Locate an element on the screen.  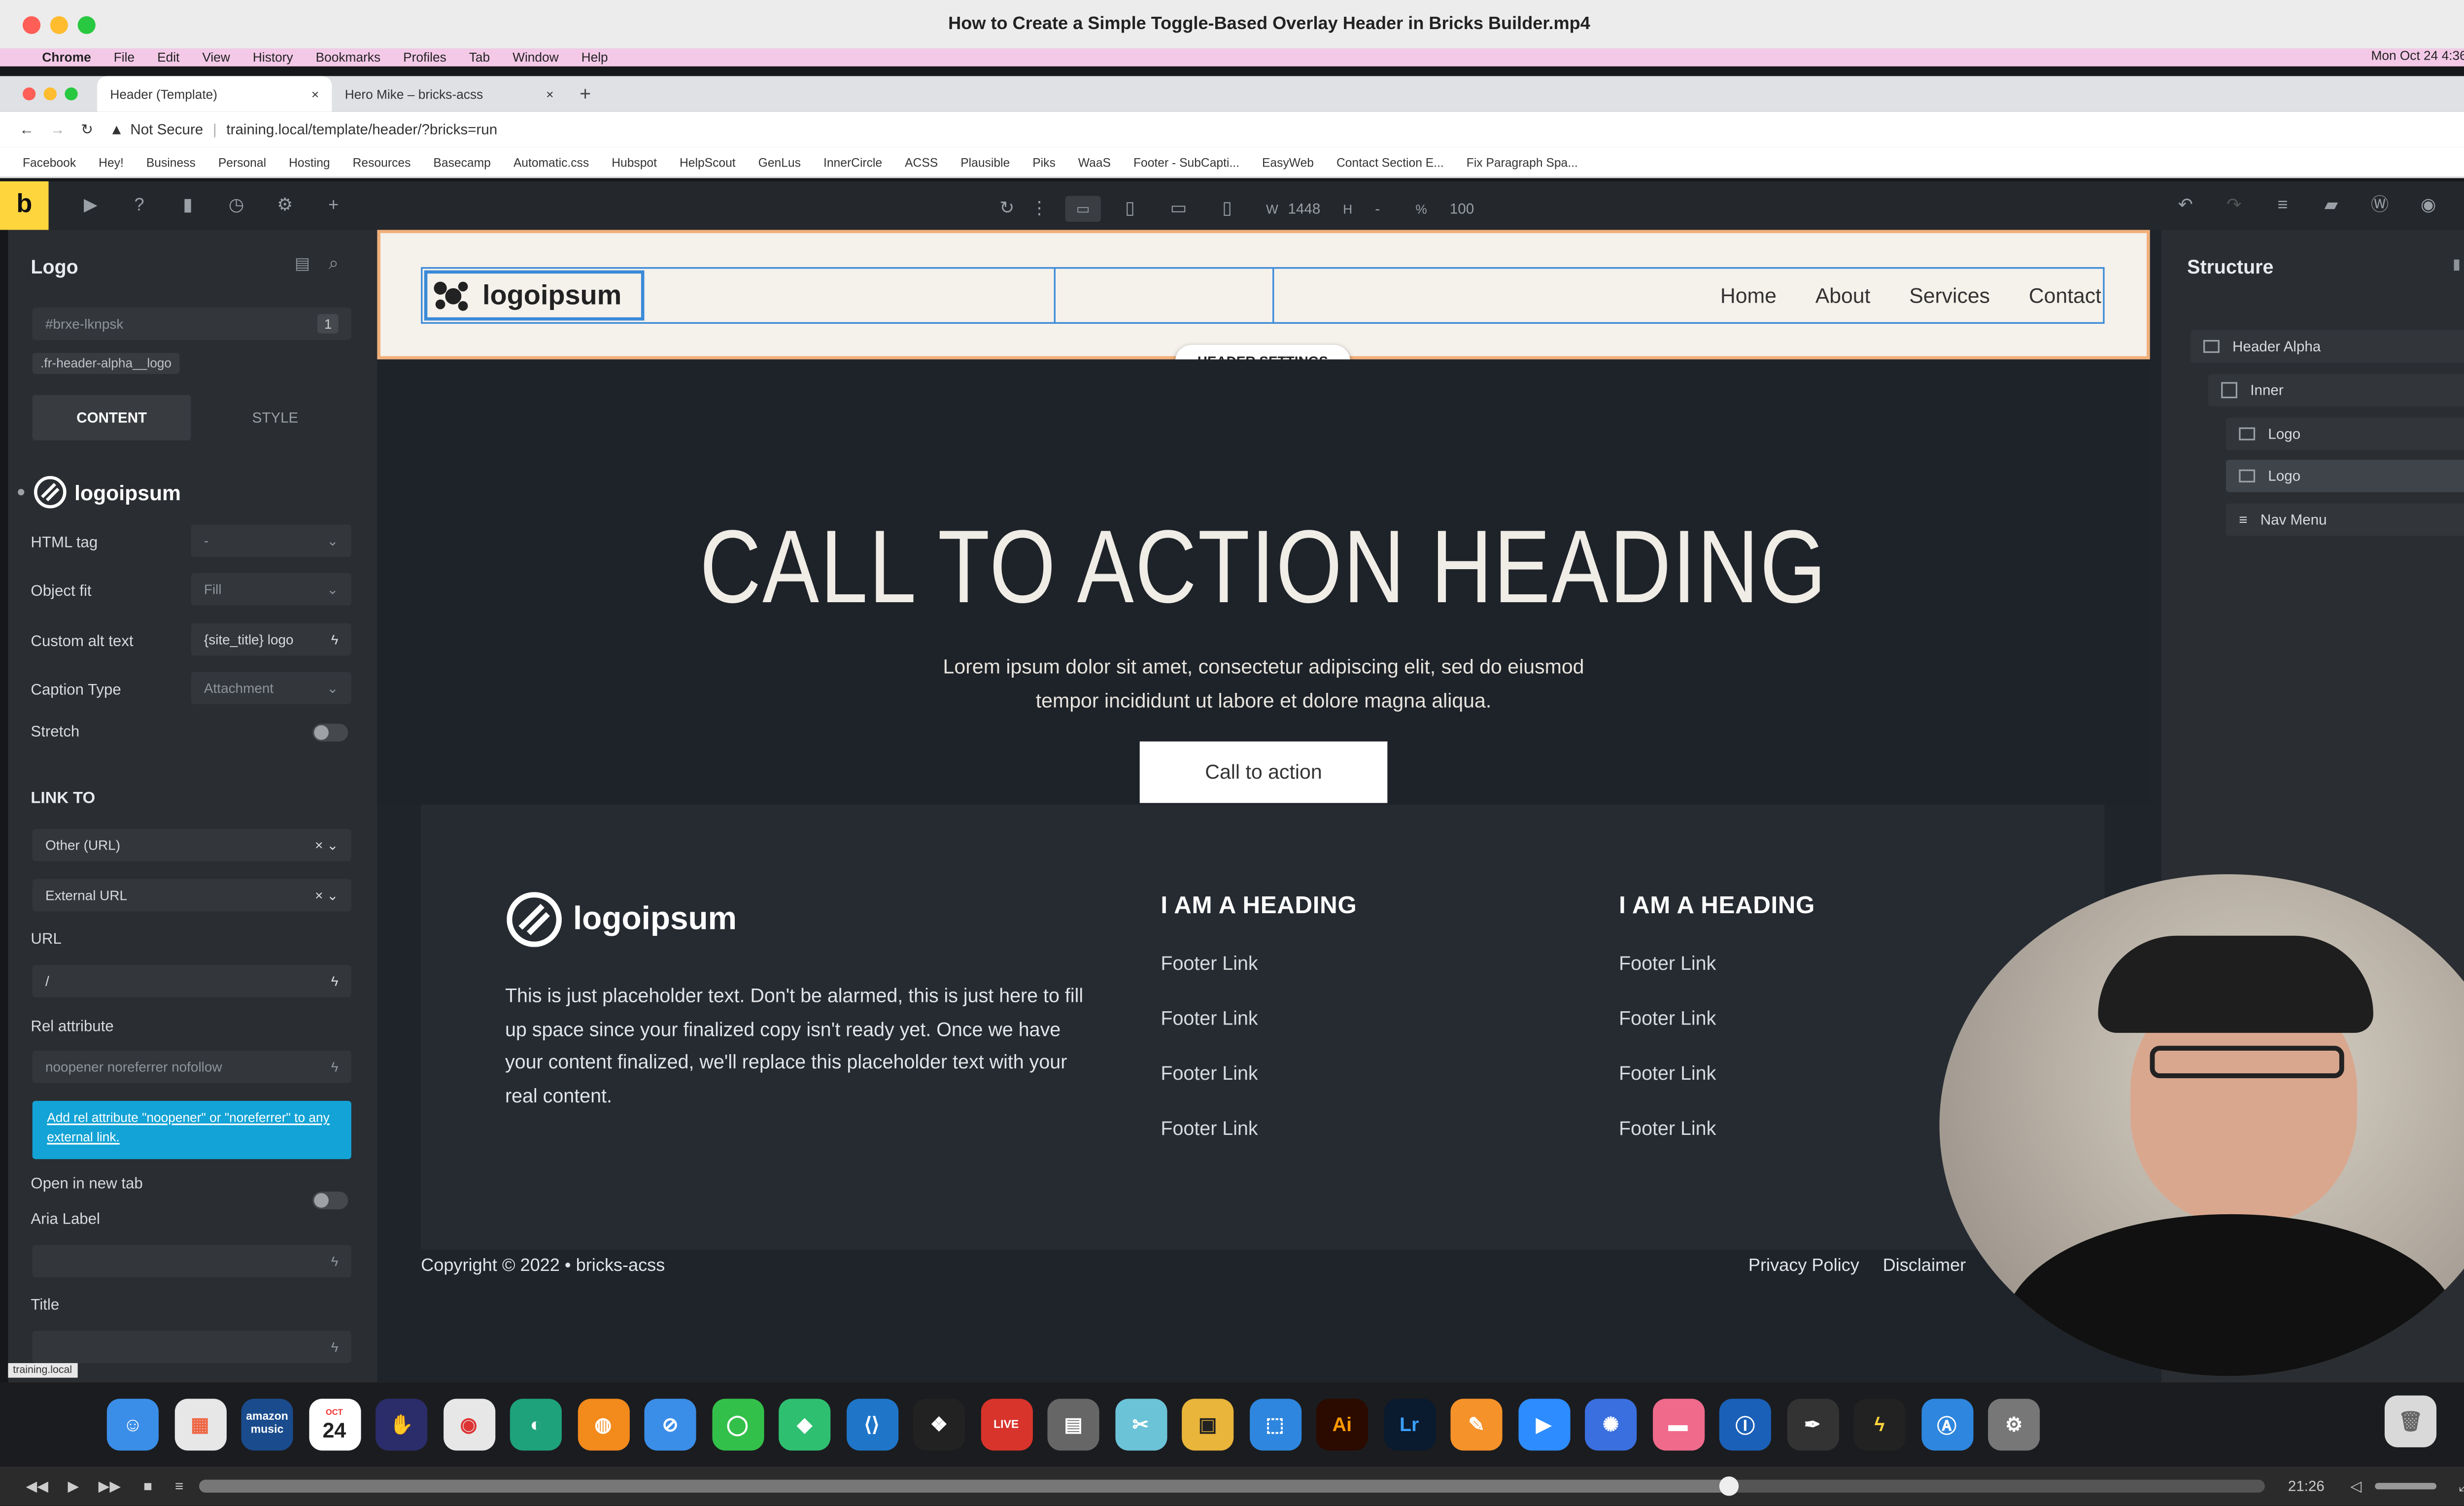
nav-home: Home is located at coordinates (1748, 295).